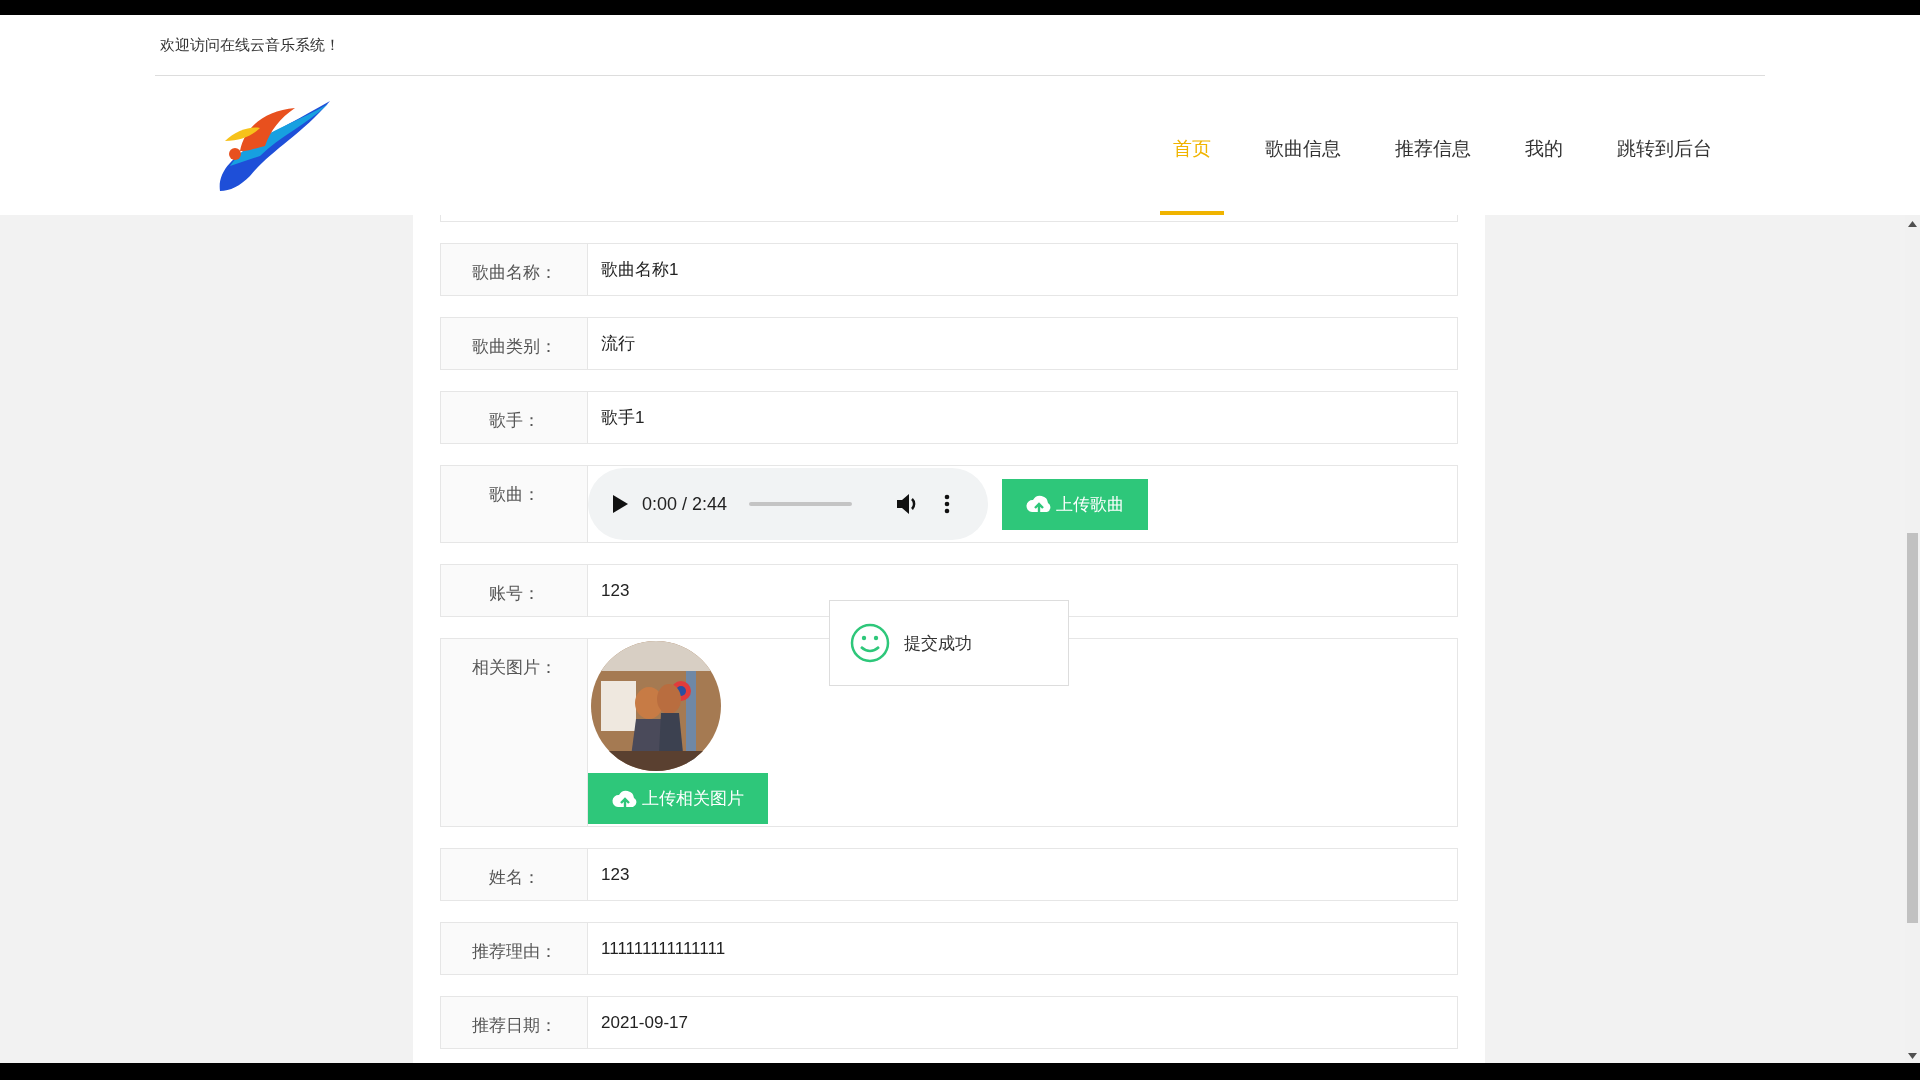 The width and height of the screenshot is (1920, 1080). What do you see at coordinates (1433, 150) in the screenshot?
I see `nav-tab: 推荐信息` at bounding box center [1433, 150].